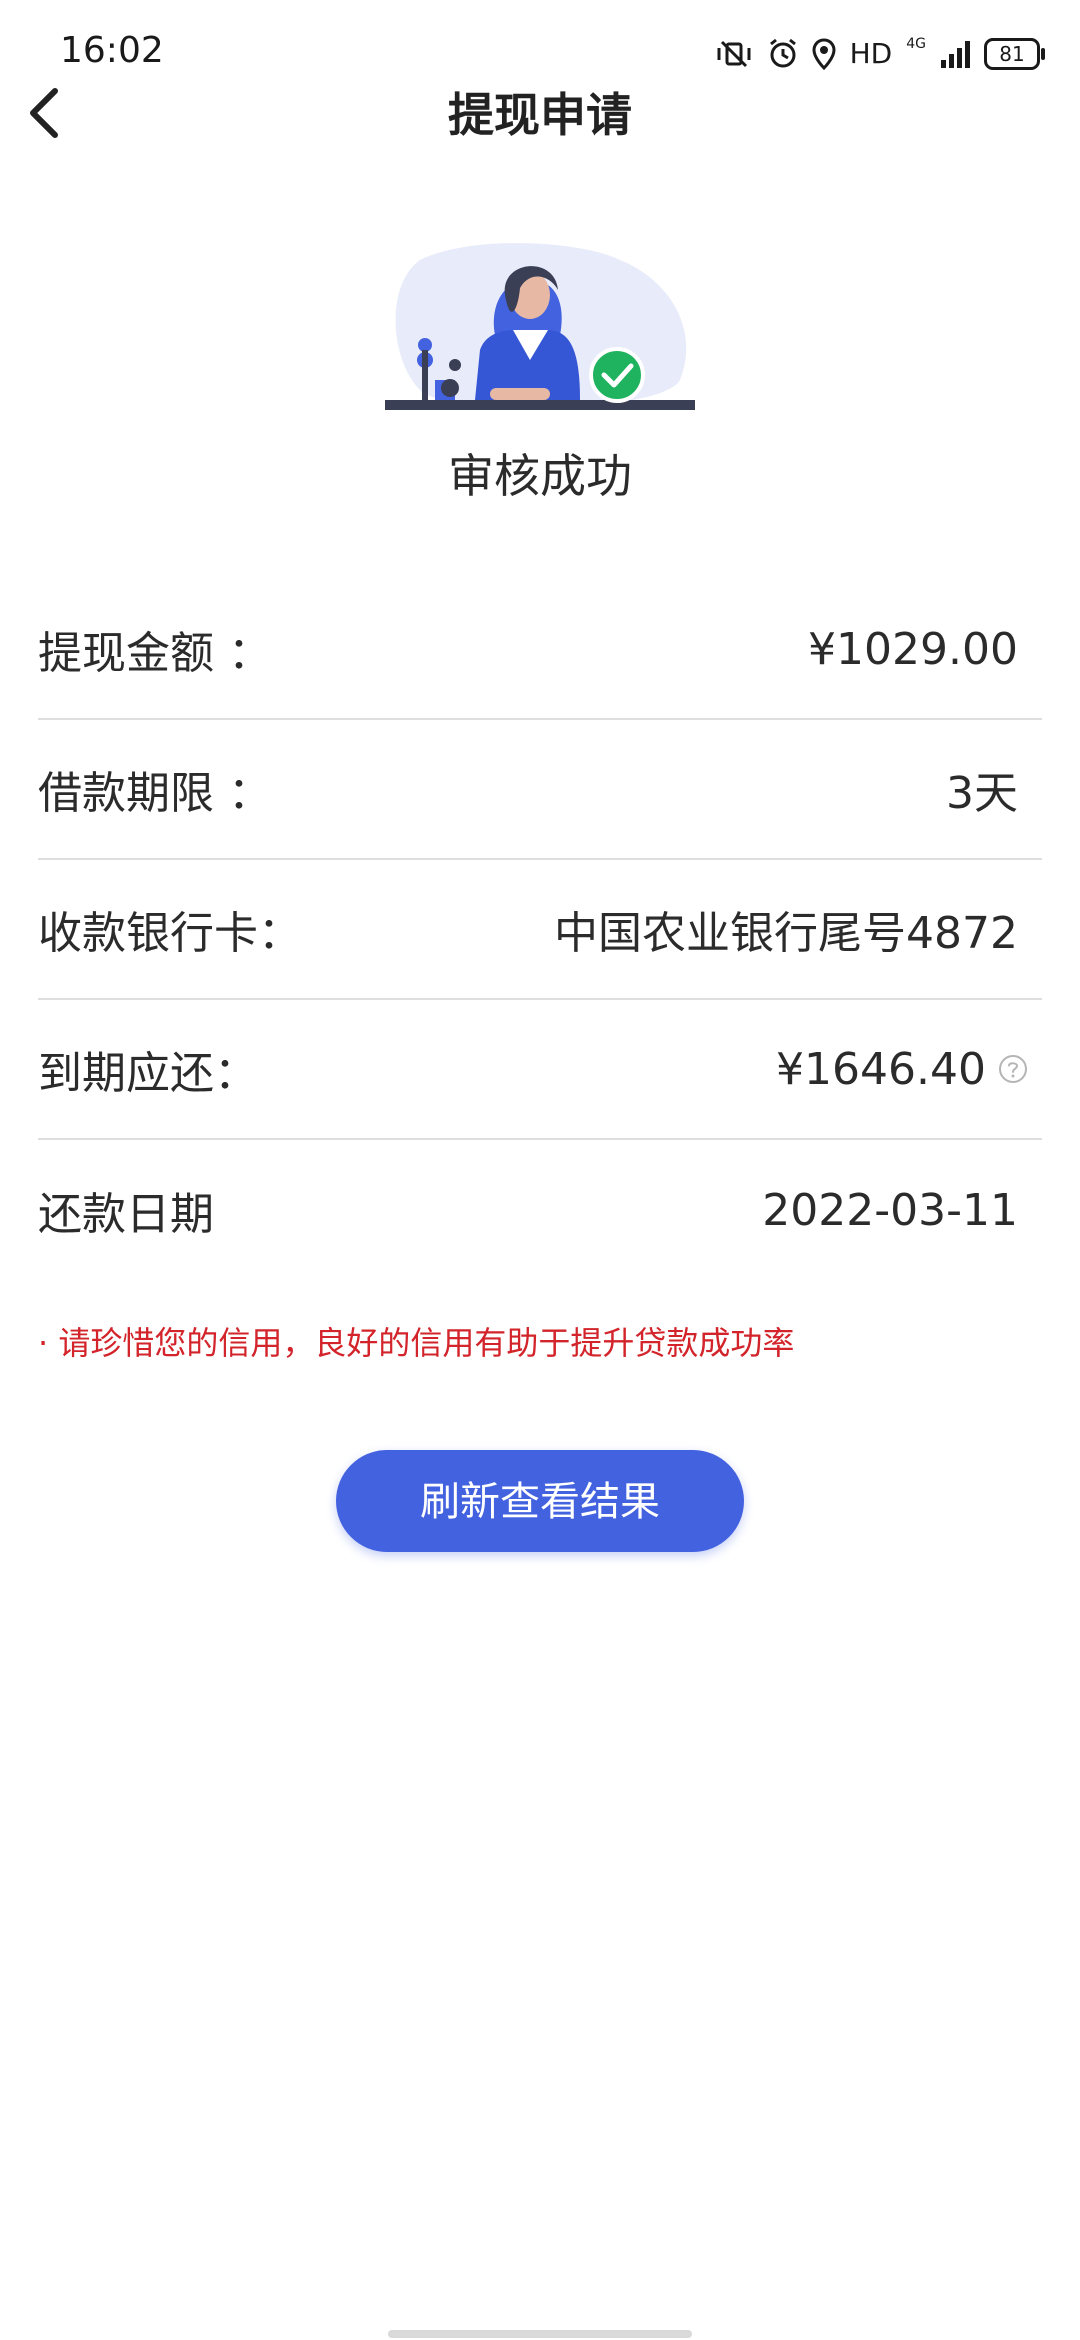 Image resolution: width=1080 pixels, height=2340 pixels. I want to click on detail-row-bank-card: 收款银行卡： 中国农业银行尾号4872, so click(540, 930).